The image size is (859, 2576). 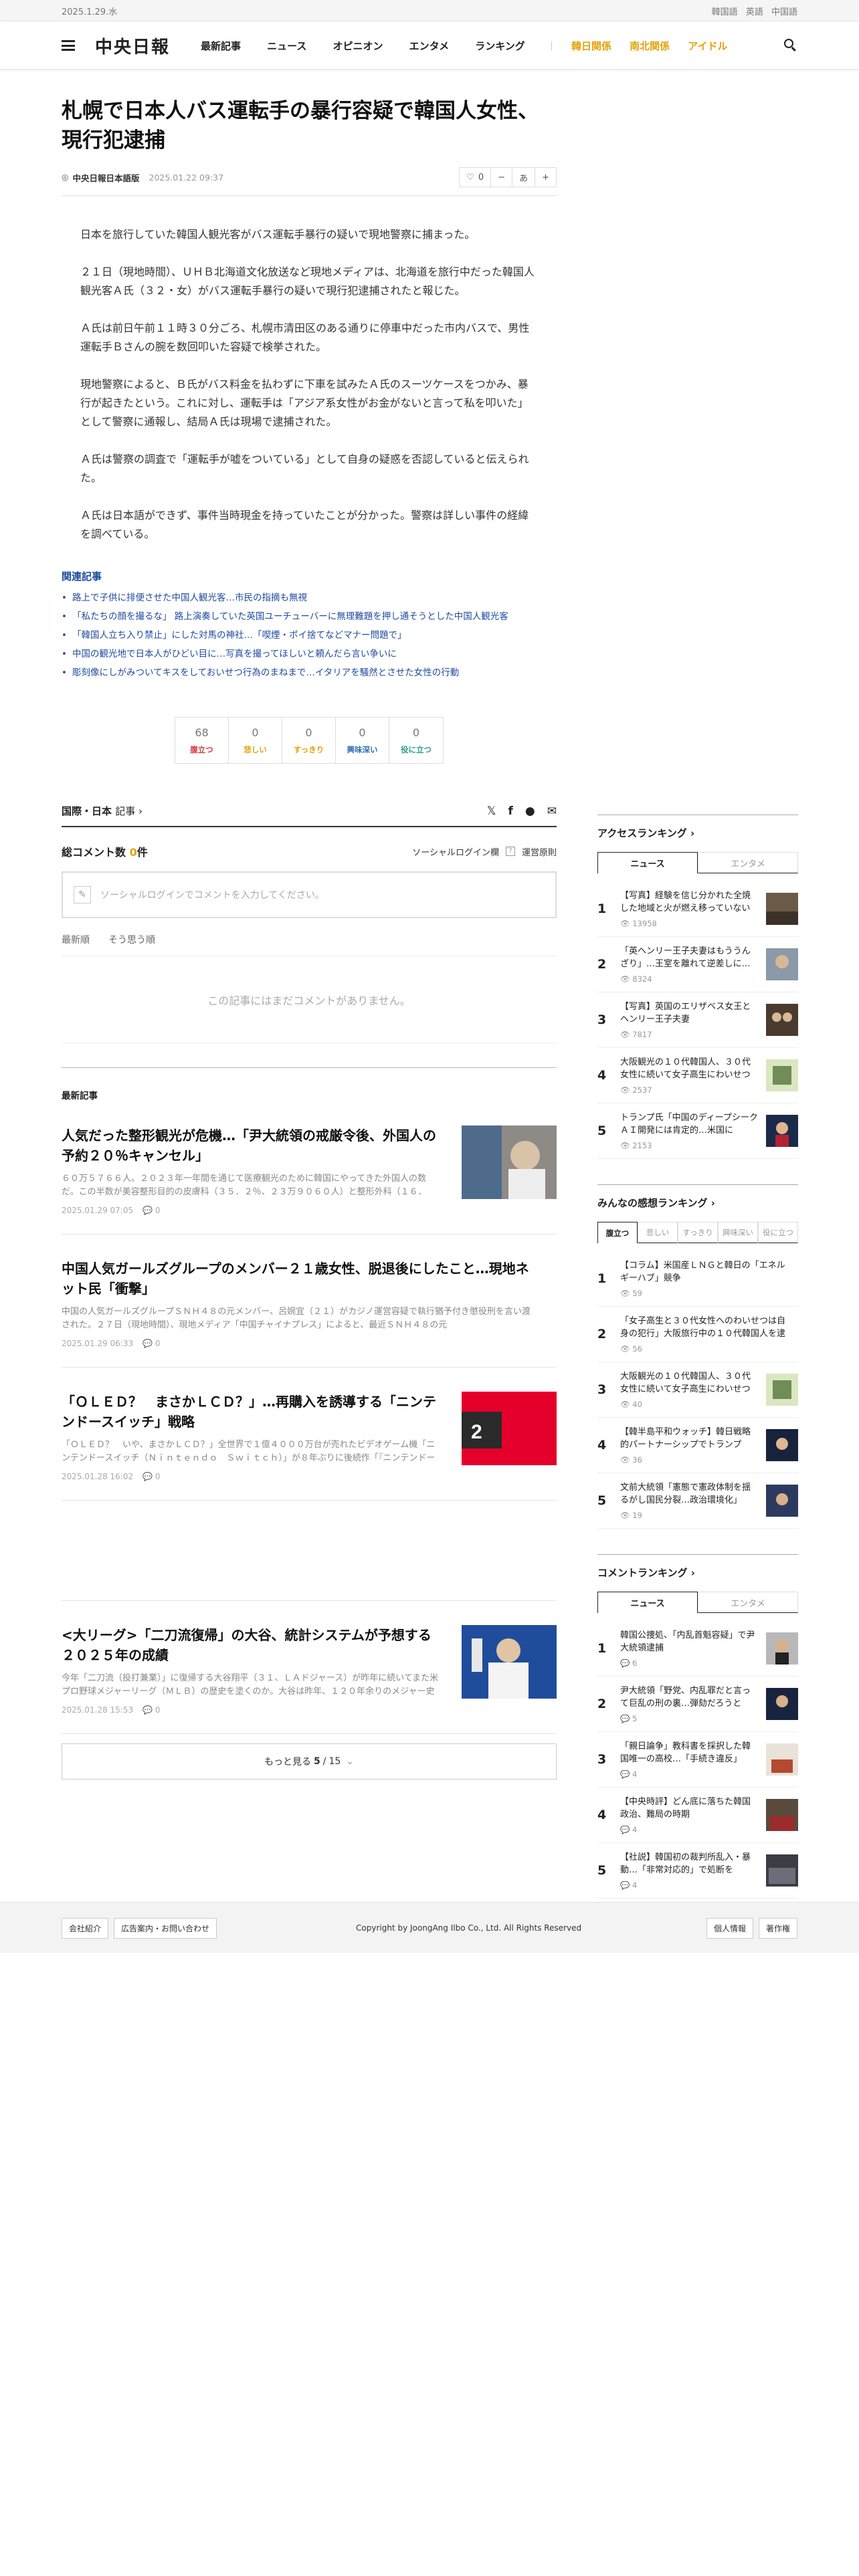 I want to click on ranking-item: 4 大阪観光の１０代韓国人、３０代女性に続いて女子高生にわいせつ 👁 2537, so click(x=698, y=1075).